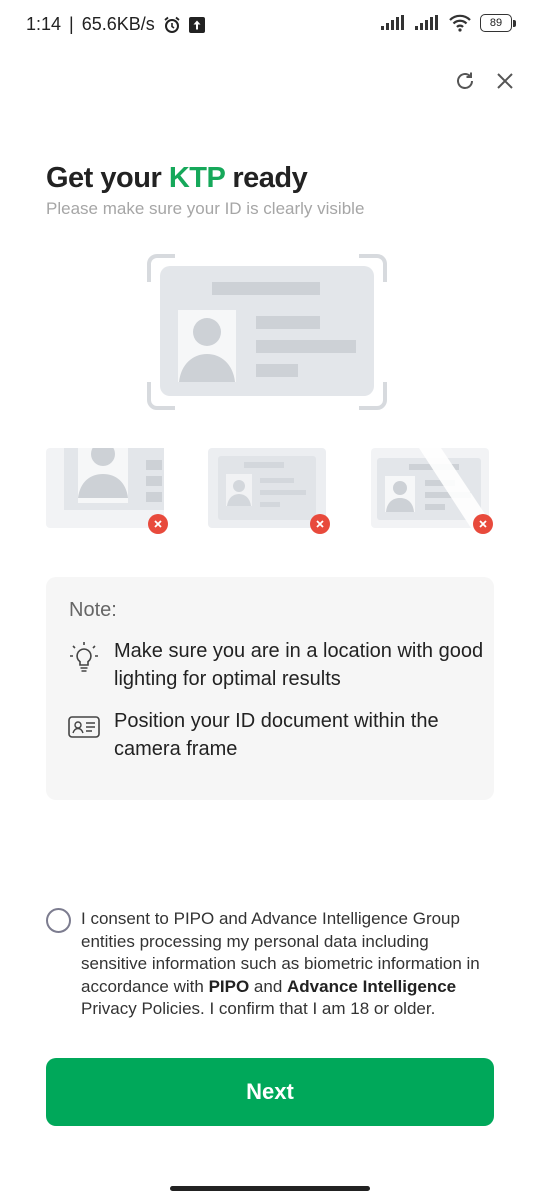 This screenshot has width=540, height=1200. I want to click on consent-part2: and, so click(268, 986).